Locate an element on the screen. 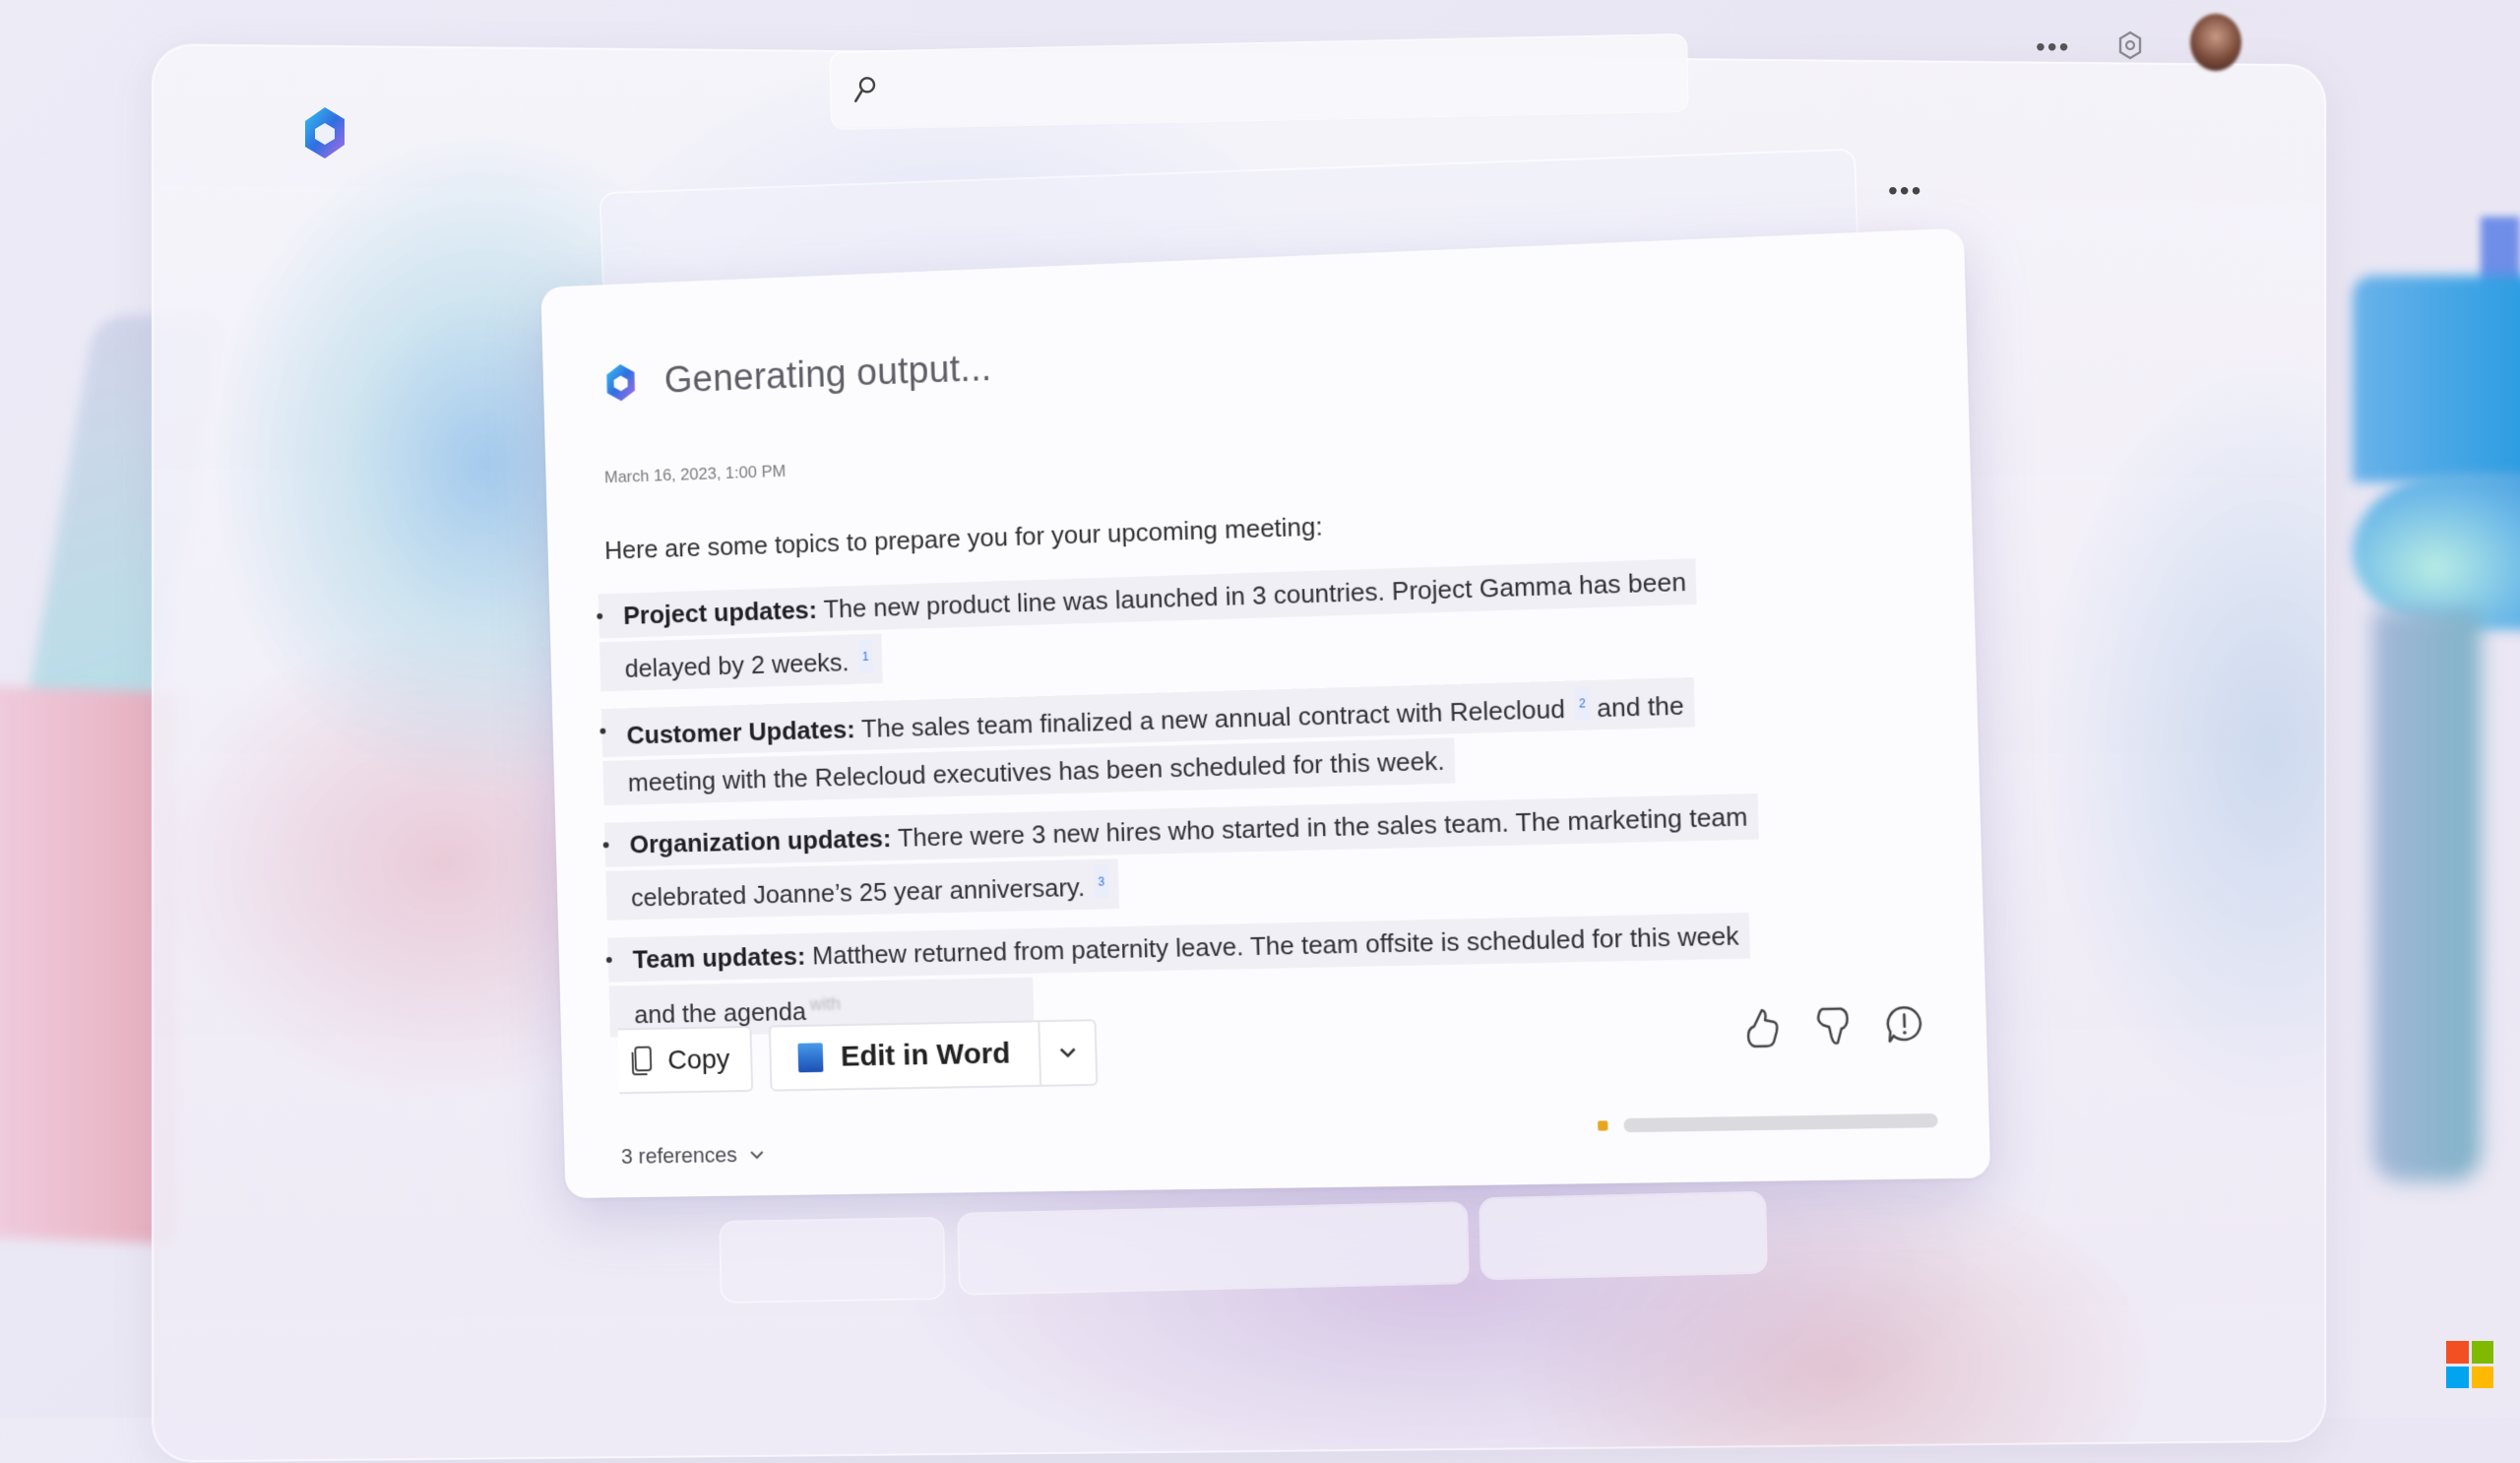  search-icon is located at coordinates (865, 89).